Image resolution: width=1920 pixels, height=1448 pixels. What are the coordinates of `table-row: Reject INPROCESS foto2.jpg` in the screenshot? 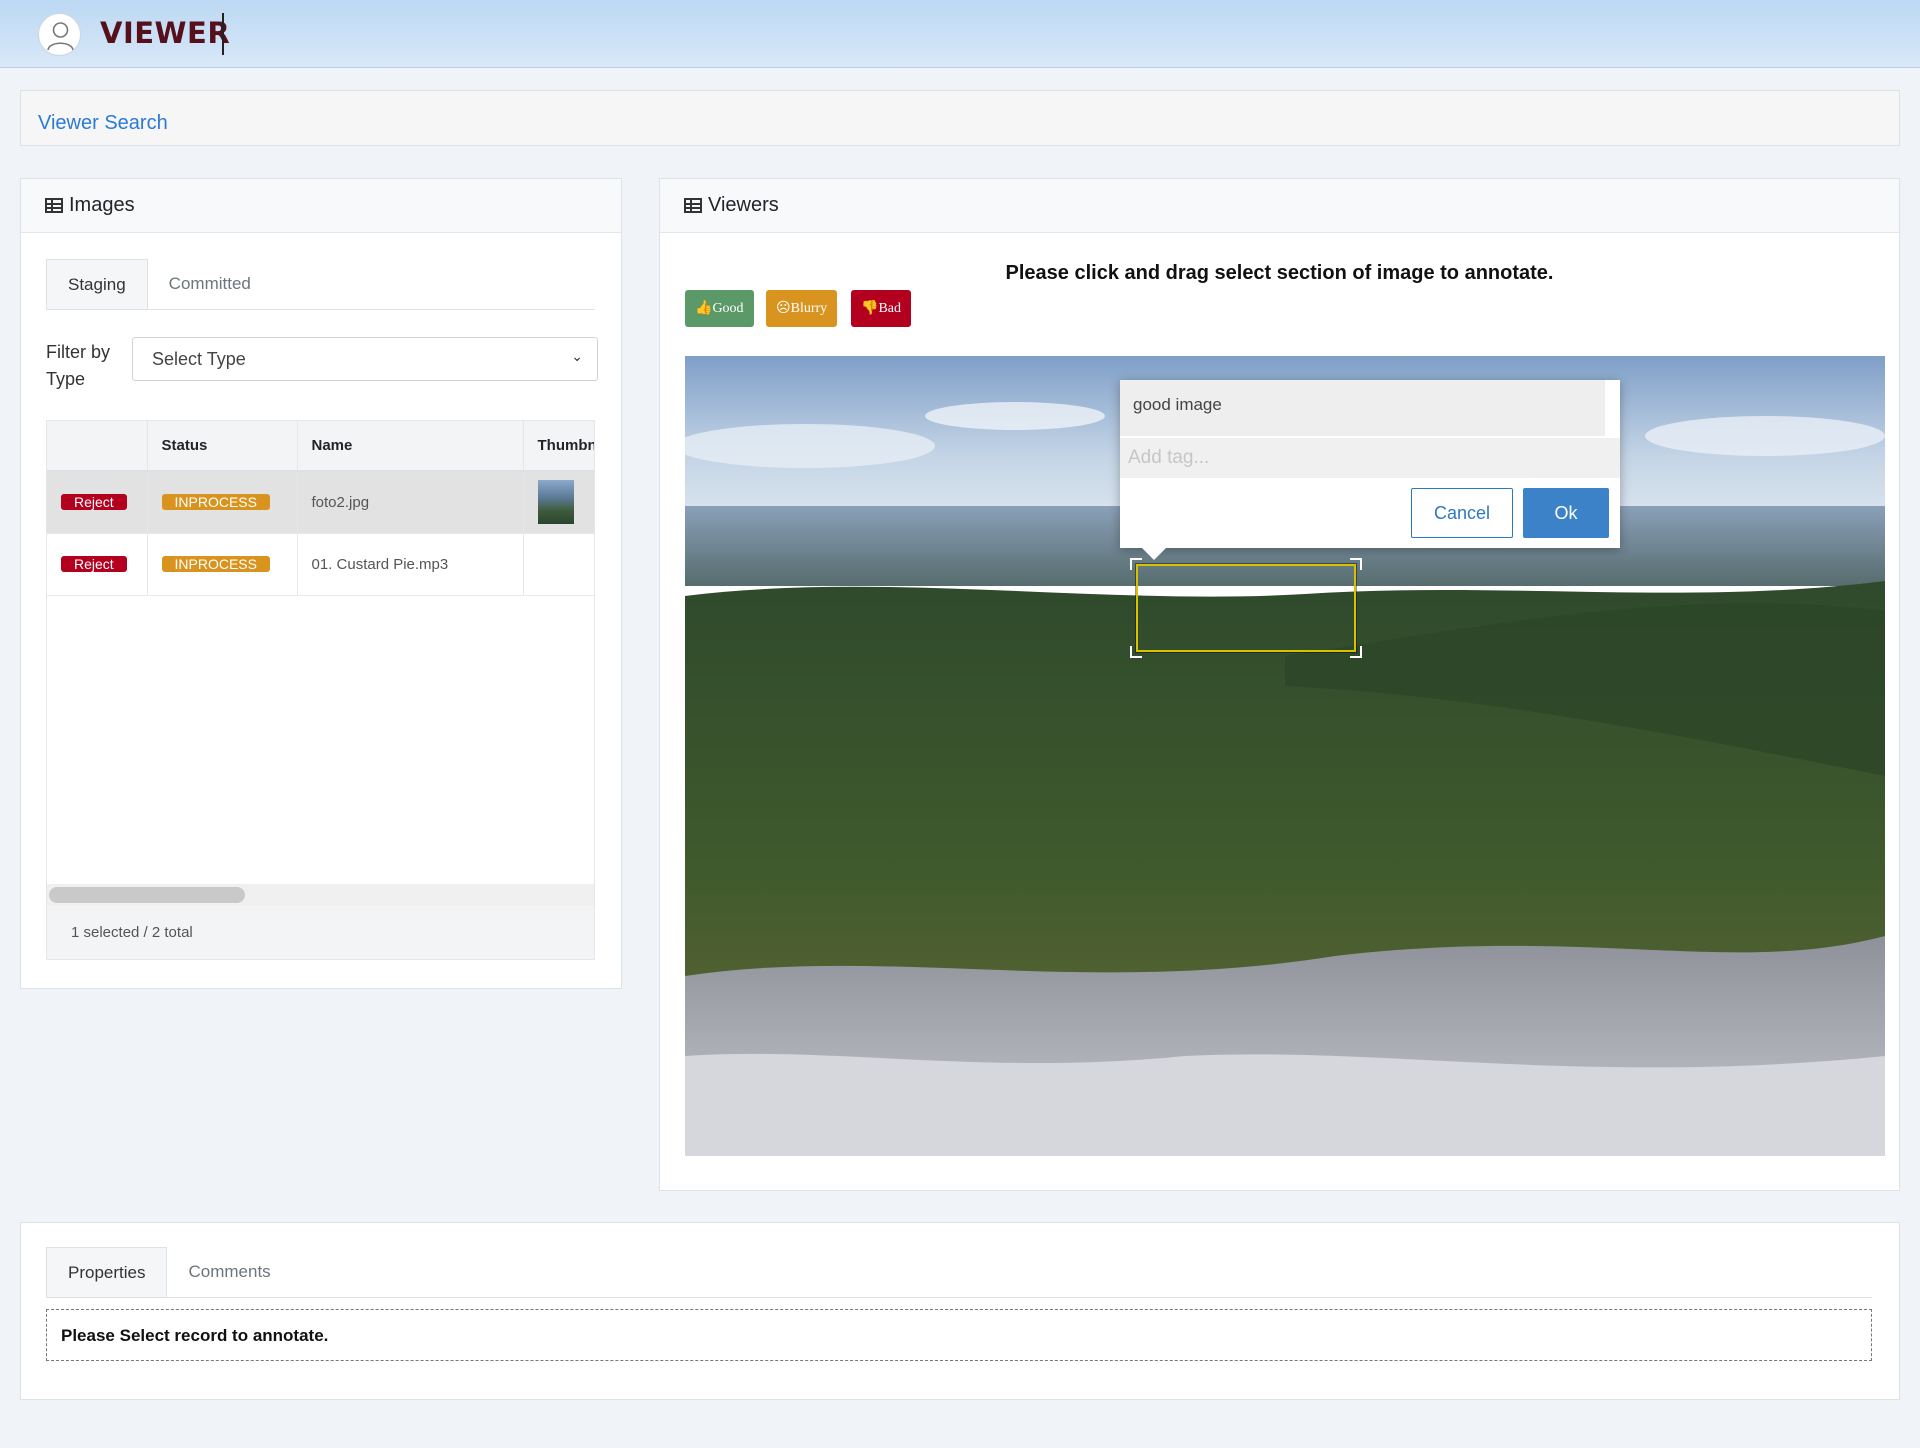 It's located at (320, 502).